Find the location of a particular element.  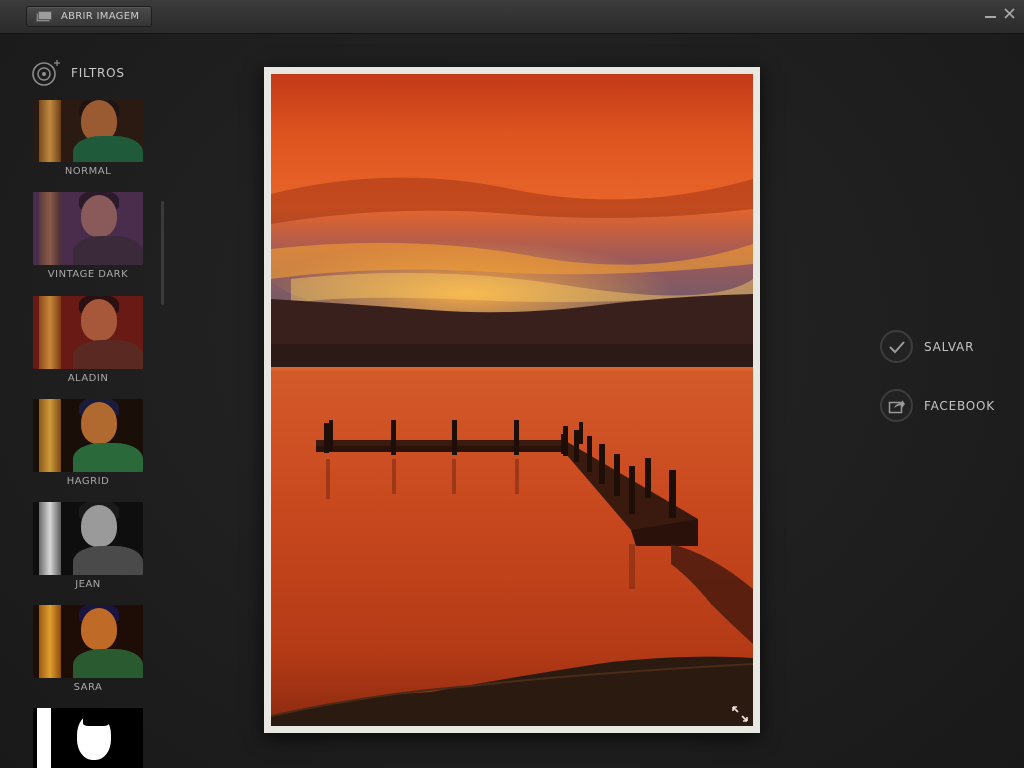

filter-label: NORMAL is located at coordinates (88, 171).